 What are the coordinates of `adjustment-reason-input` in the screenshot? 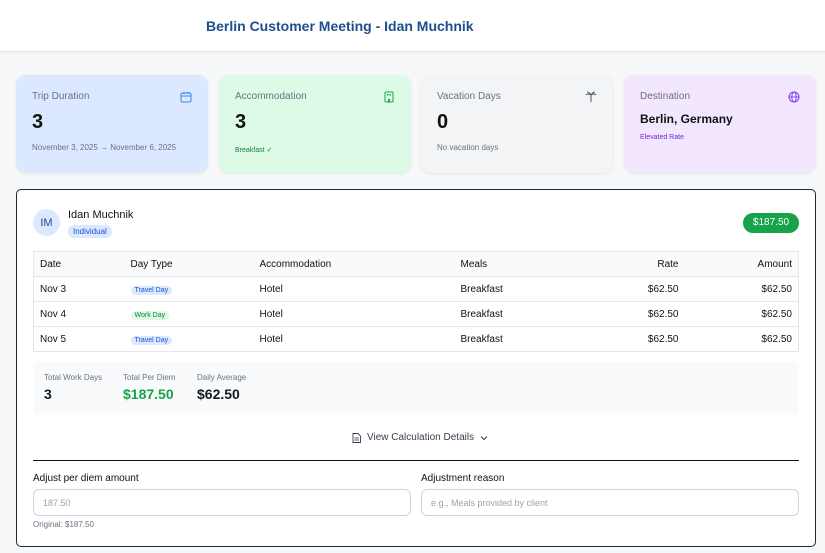 It's located at (610, 502).